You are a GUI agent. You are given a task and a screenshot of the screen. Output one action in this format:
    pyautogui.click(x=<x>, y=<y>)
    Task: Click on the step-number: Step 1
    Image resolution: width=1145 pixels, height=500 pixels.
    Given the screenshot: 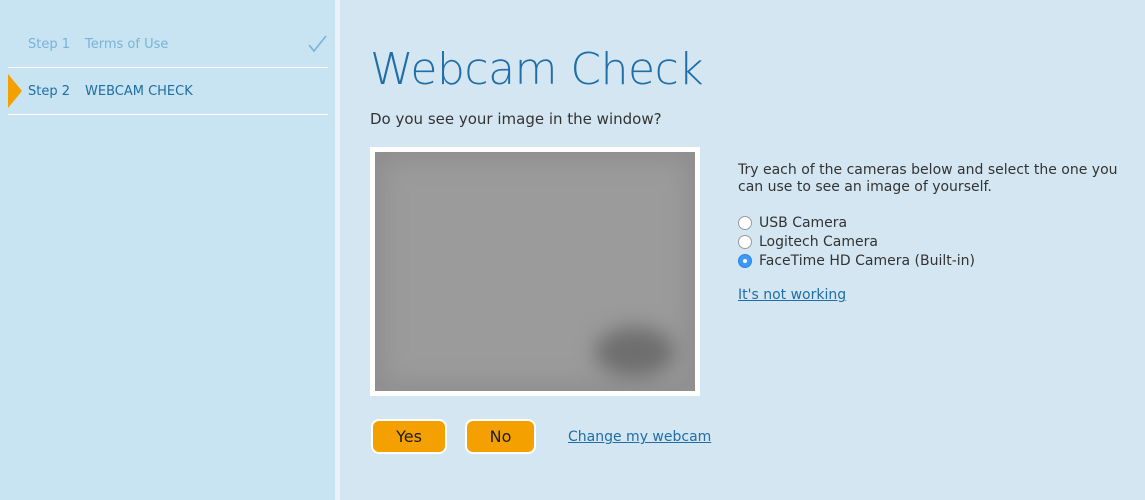 What is the action you would take?
    pyautogui.click(x=49, y=44)
    